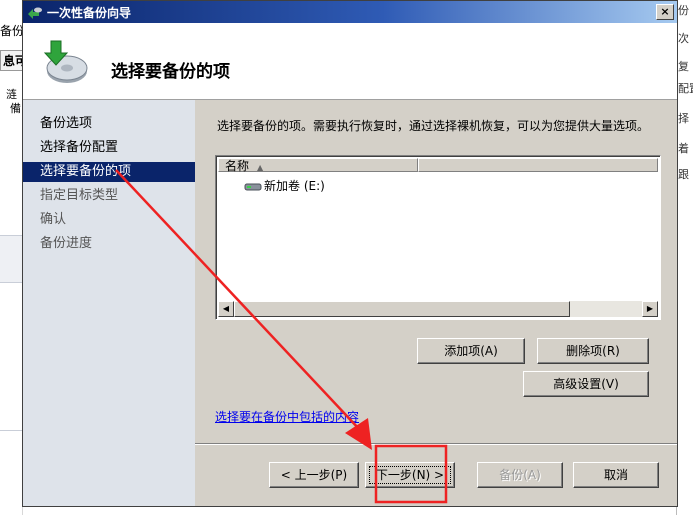 The height and width of the screenshot is (515, 693). I want to click on back-button: < 上一步(P), so click(314, 475).